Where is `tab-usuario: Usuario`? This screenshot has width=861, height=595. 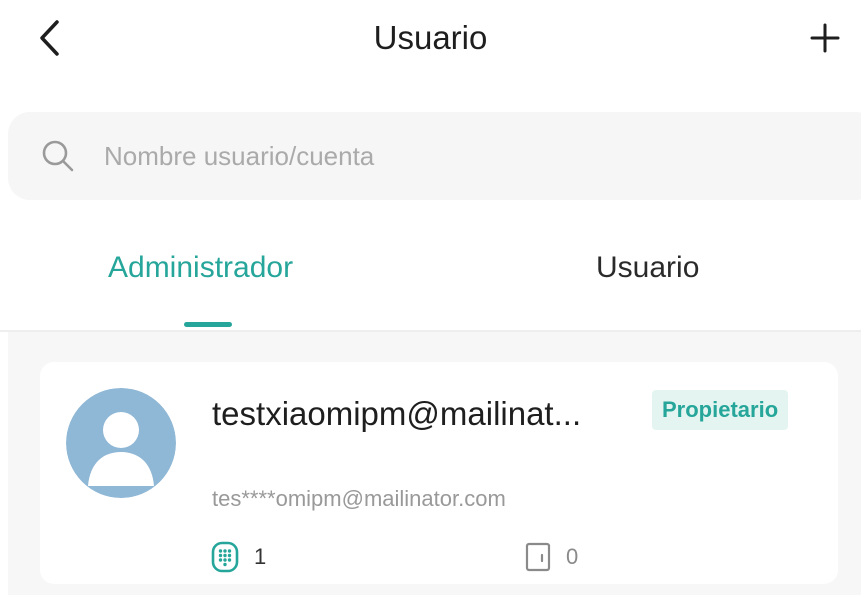
tab-usuario: Usuario is located at coordinates (647, 268).